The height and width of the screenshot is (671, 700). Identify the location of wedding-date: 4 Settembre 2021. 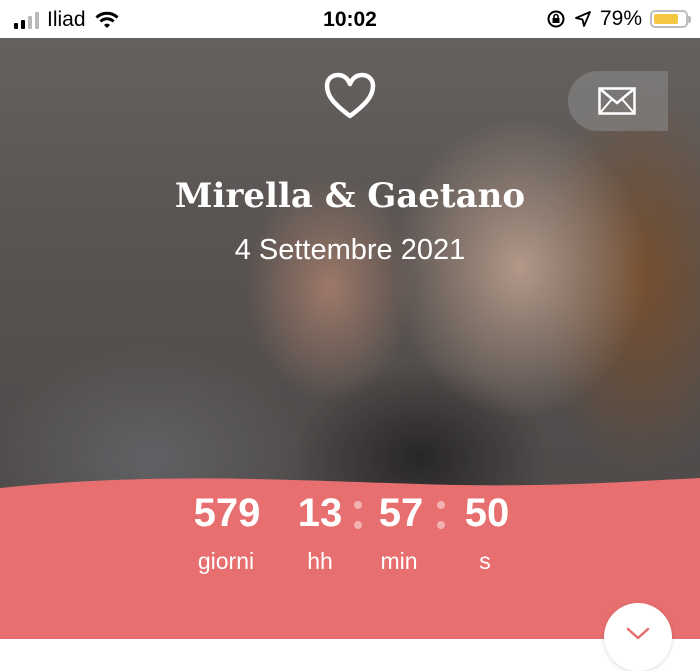
(350, 250).